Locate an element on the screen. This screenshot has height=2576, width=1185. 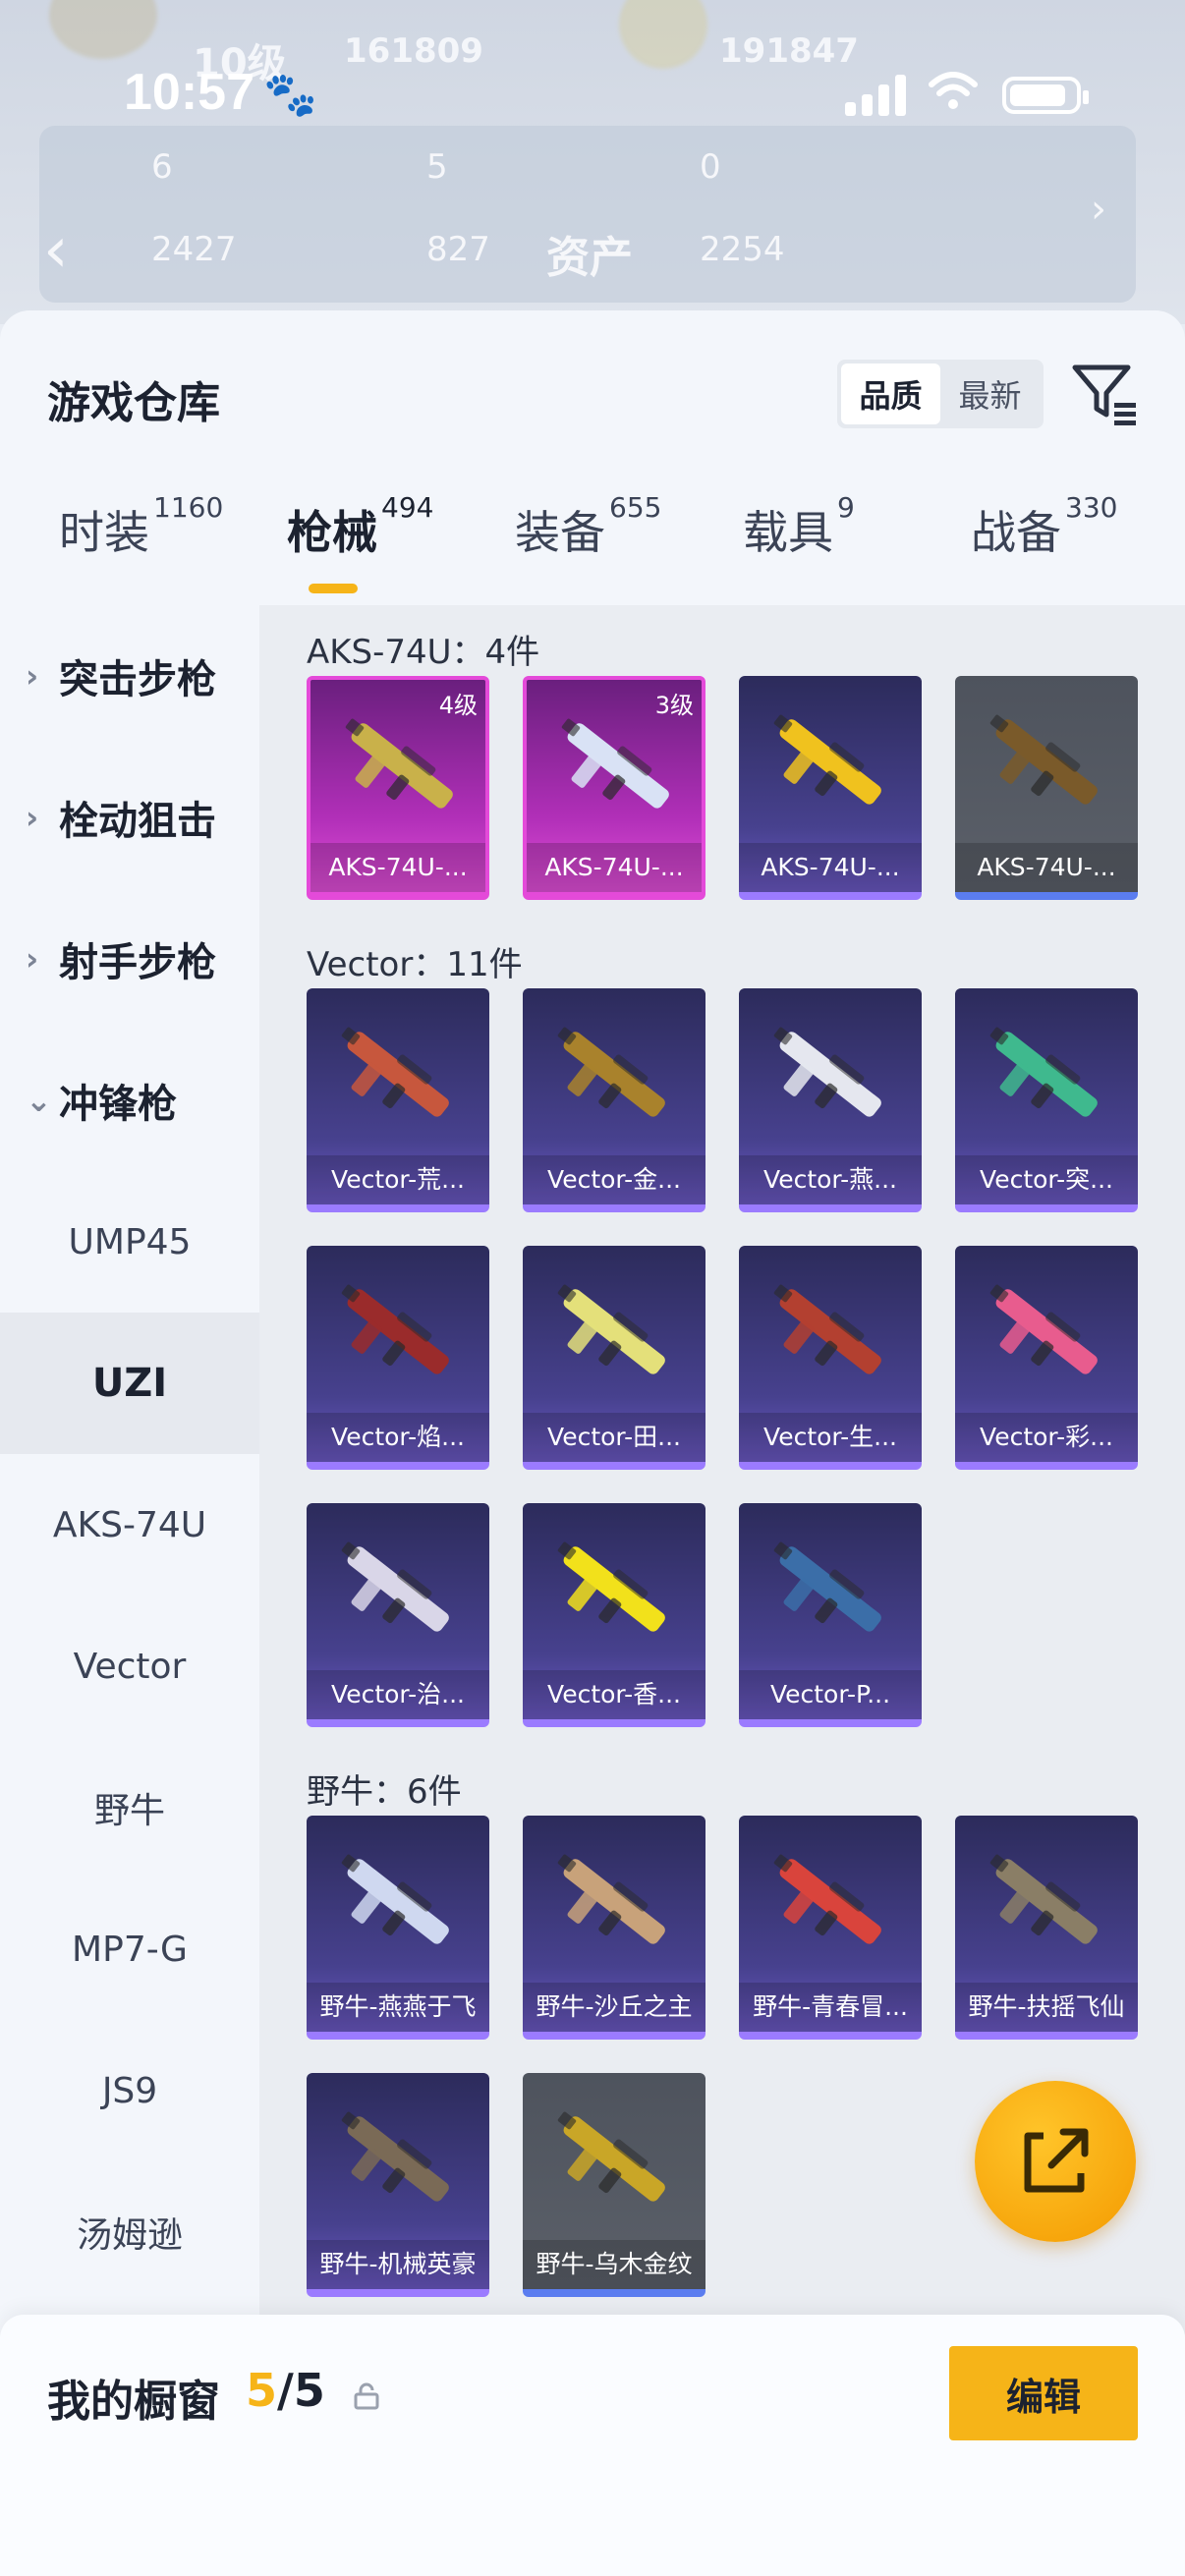
item-card: 野牛-扶摇飞仙 is located at coordinates (1046, 1928).